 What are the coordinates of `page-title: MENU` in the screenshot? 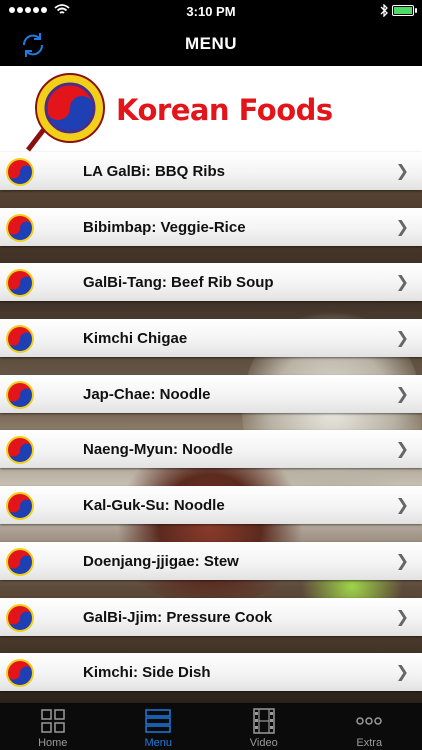 It's located at (211, 43).